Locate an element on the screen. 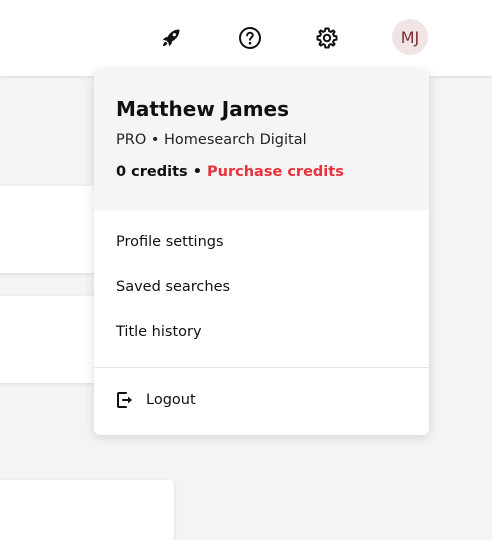 The height and width of the screenshot is (540, 492). user-name: Matthew James is located at coordinates (203, 109).